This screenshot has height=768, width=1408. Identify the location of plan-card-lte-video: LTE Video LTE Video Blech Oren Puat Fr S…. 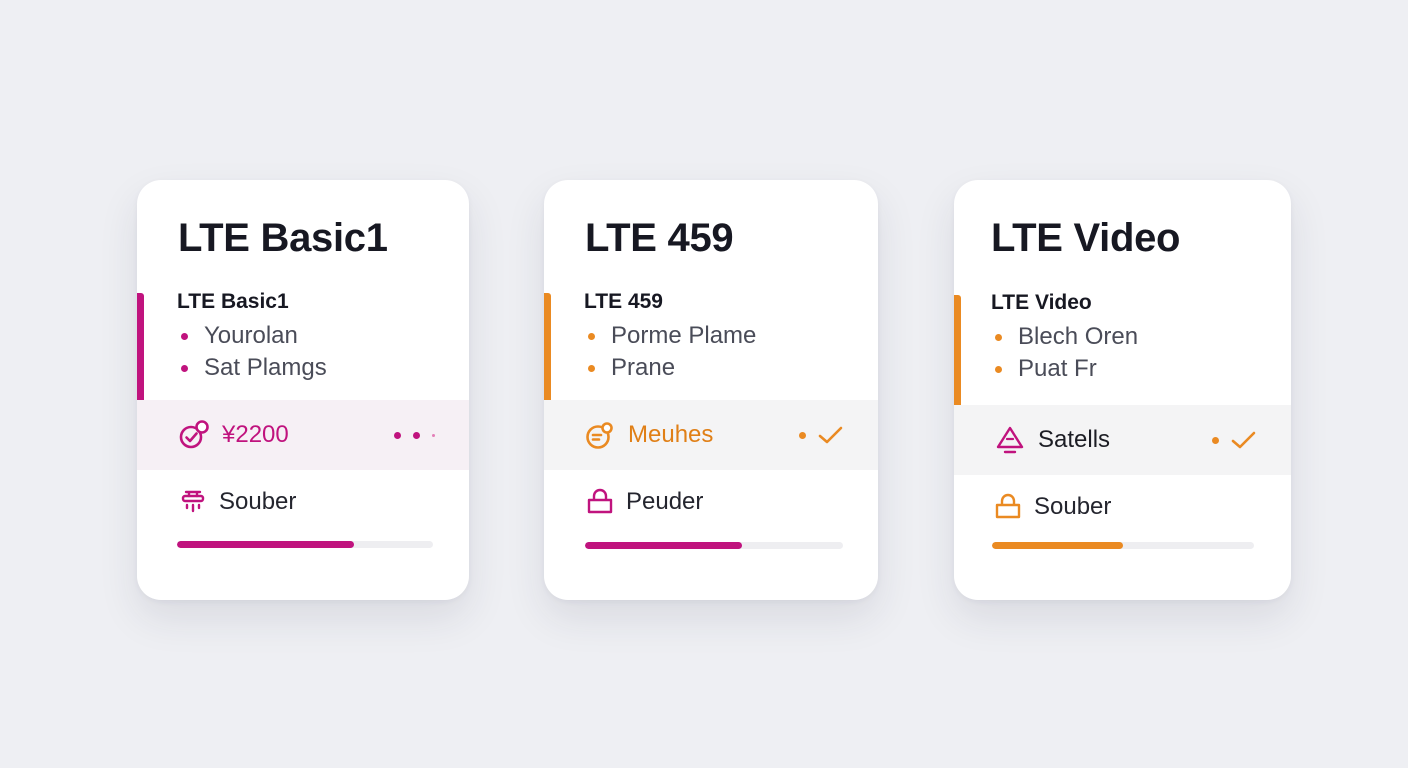
(1122, 390).